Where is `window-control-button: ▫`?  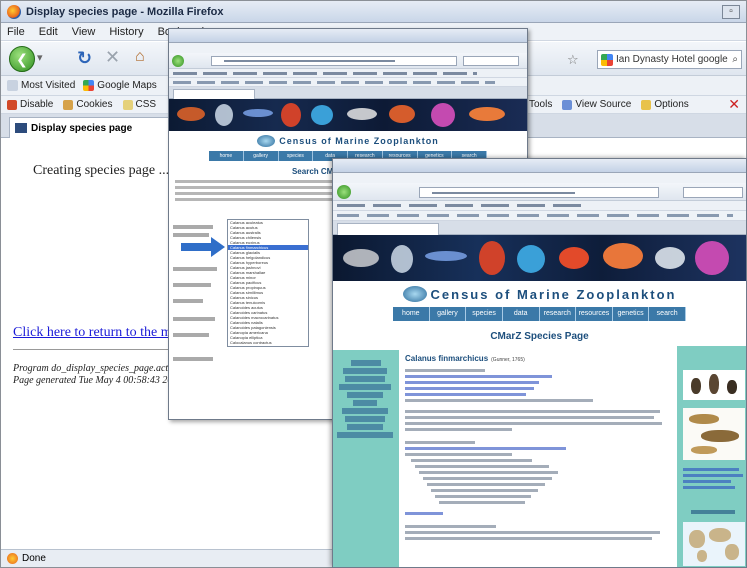 window-control-button: ▫ is located at coordinates (731, 11).